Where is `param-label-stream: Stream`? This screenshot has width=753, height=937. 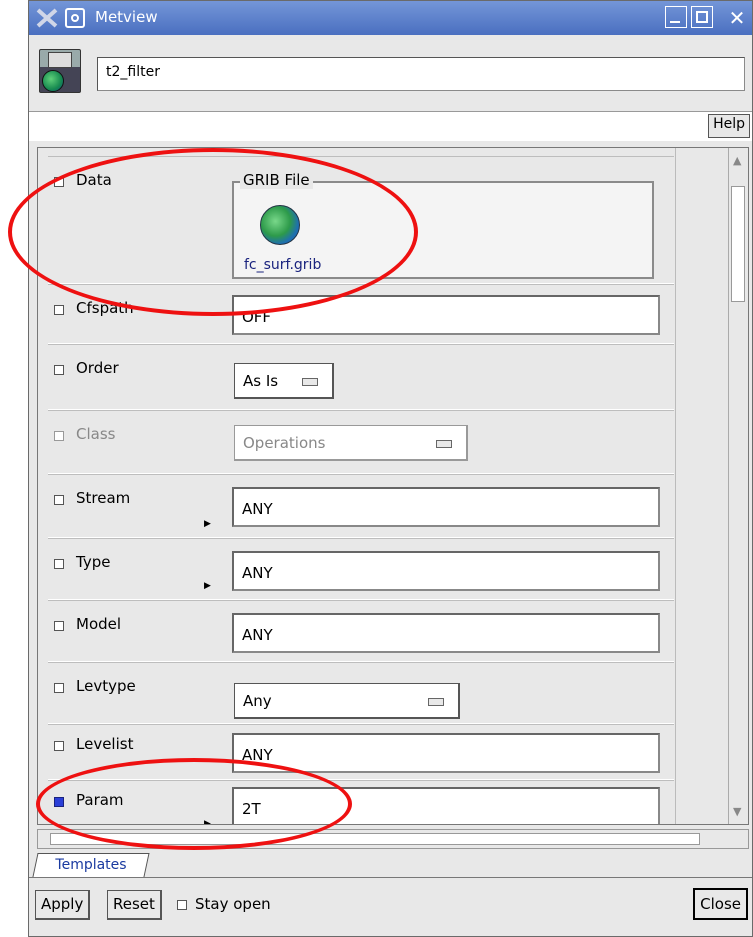
param-label-stream: Stream is located at coordinates (103, 498).